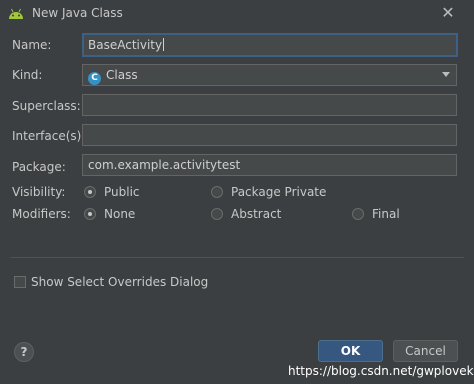  I want to click on visibility-package-private-radio: Package Private, so click(268, 192).